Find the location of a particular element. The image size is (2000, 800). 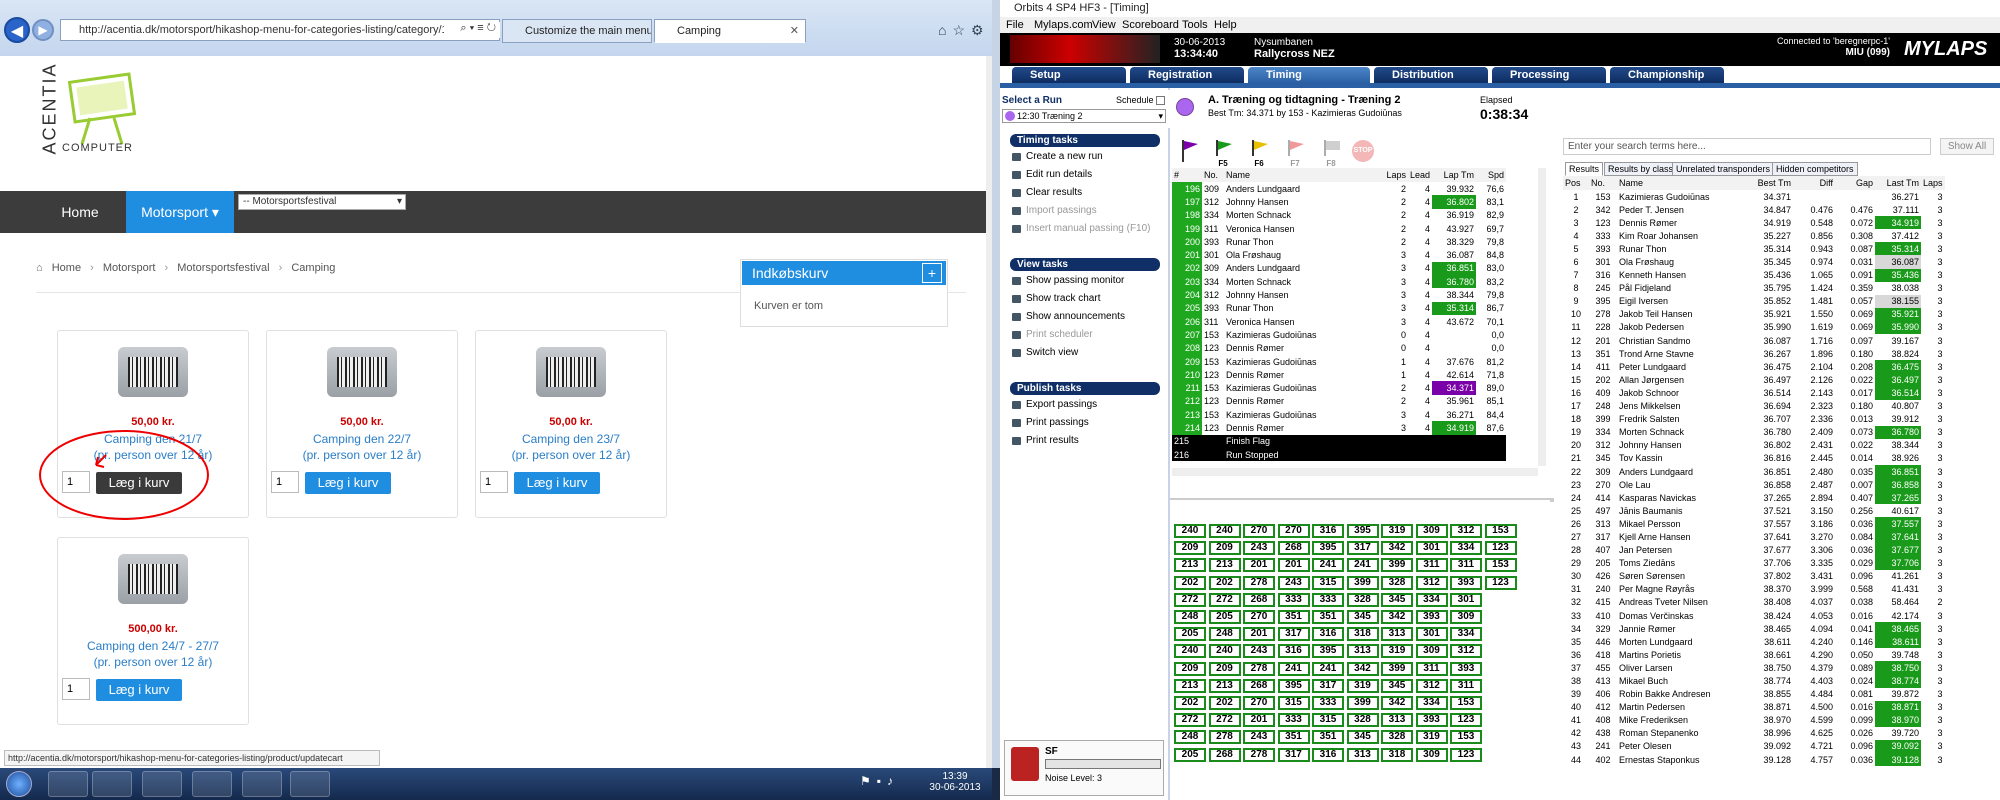

passing-row: 215 Finish Flag is located at coordinates (1339, 441).